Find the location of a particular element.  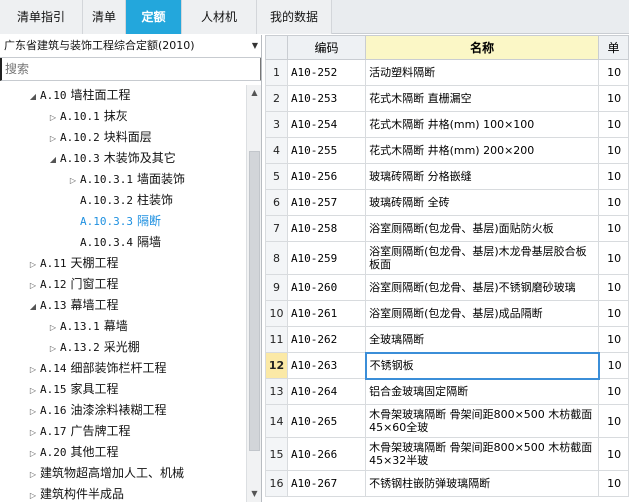

tree-node: ◢ A.10.3 木装饰及其它 is located at coordinates (111, 158).